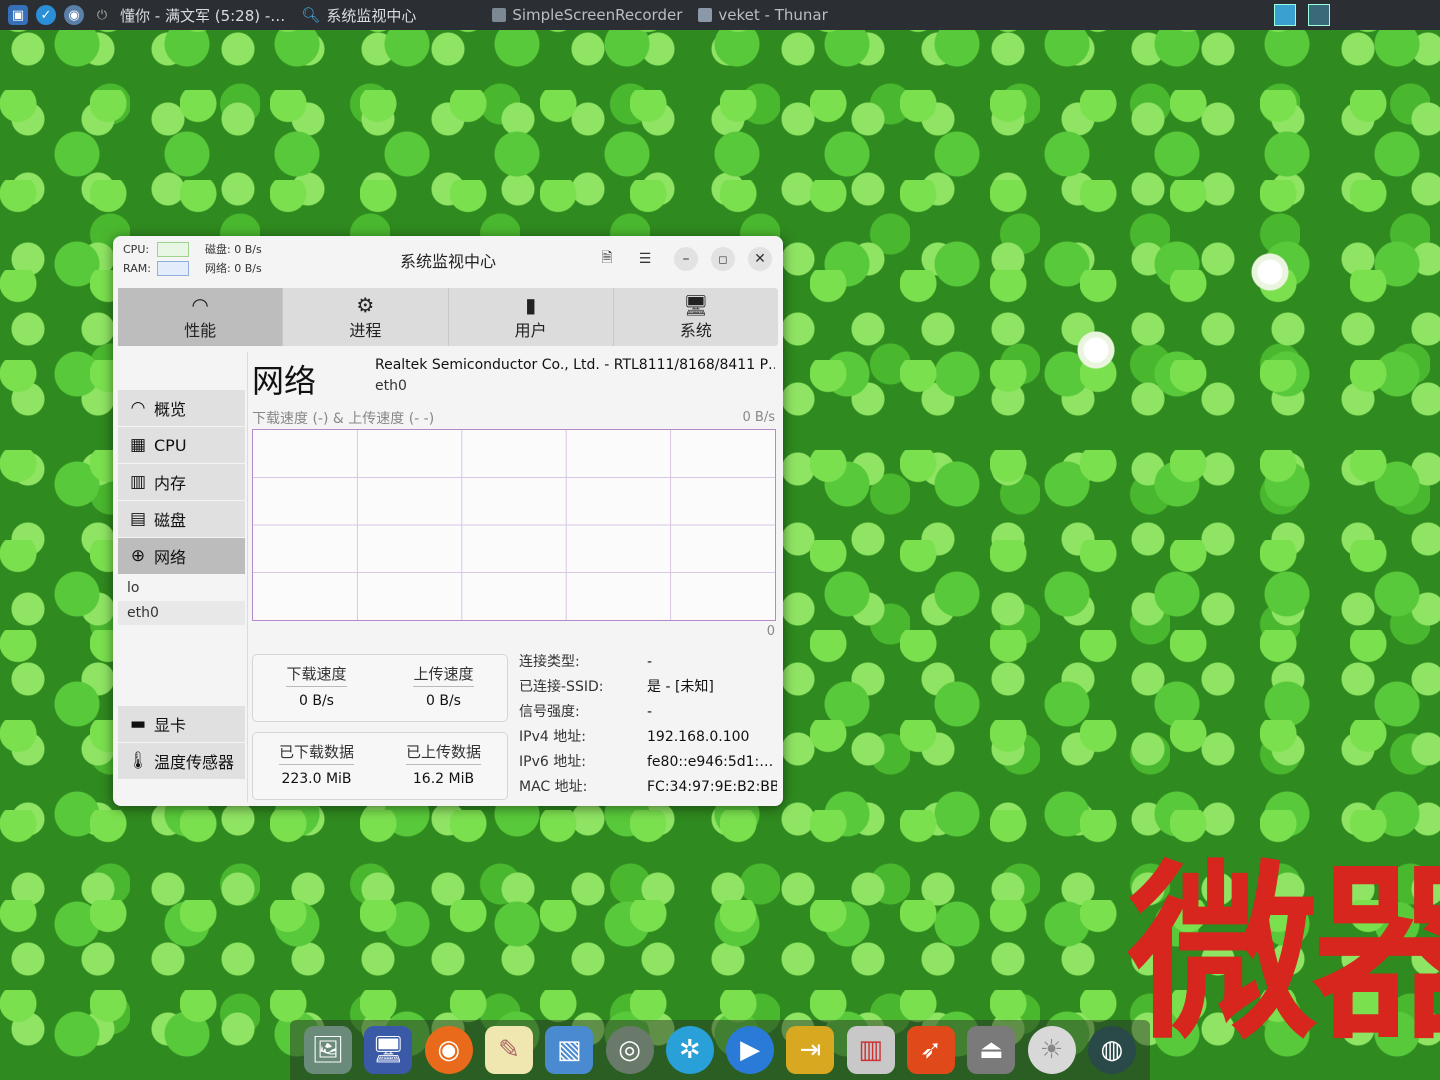 The height and width of the screenshot is (1080, 1440). Describe the element at coordinates (170, 409) in the screenshot. I see `sidebar-item-label: 概览` at that location.